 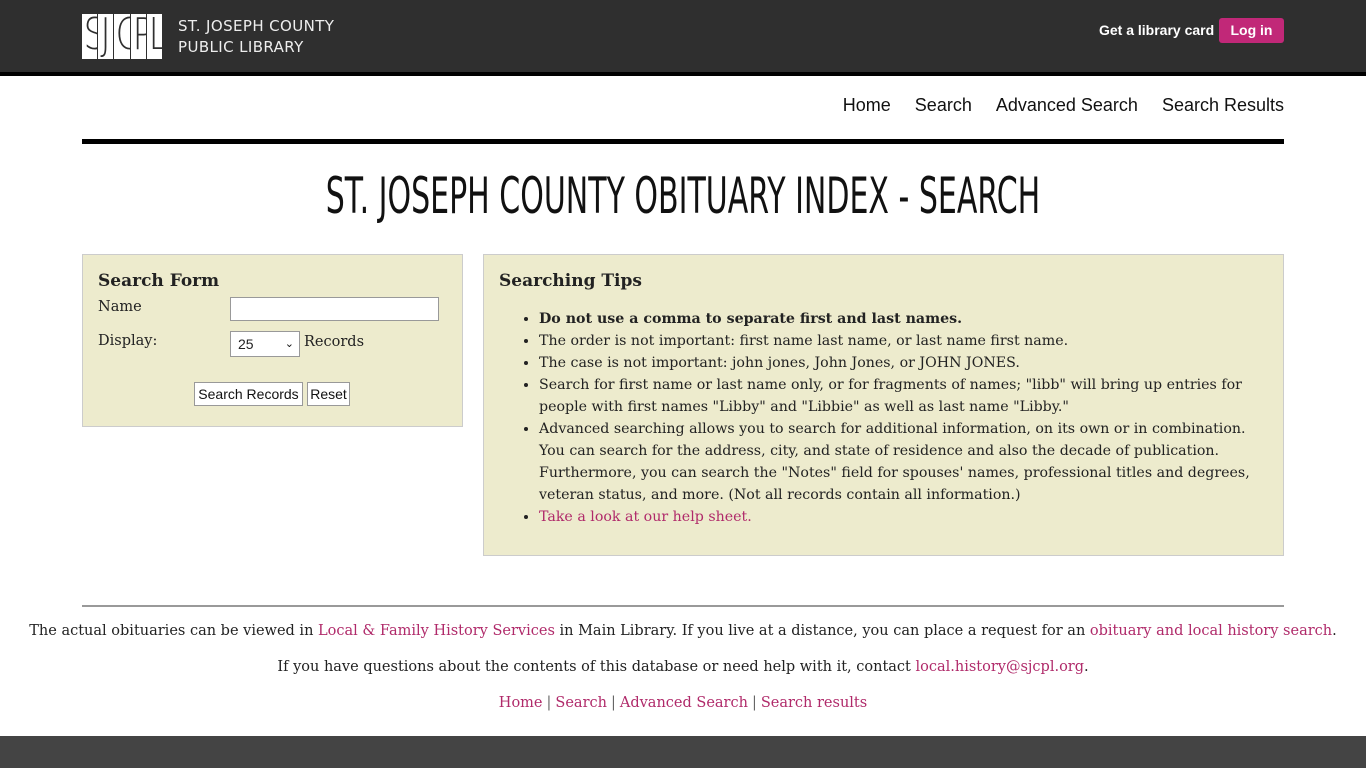 I want to click on tip-item: Take a look at our help sheet., so click(x=904, y=517).